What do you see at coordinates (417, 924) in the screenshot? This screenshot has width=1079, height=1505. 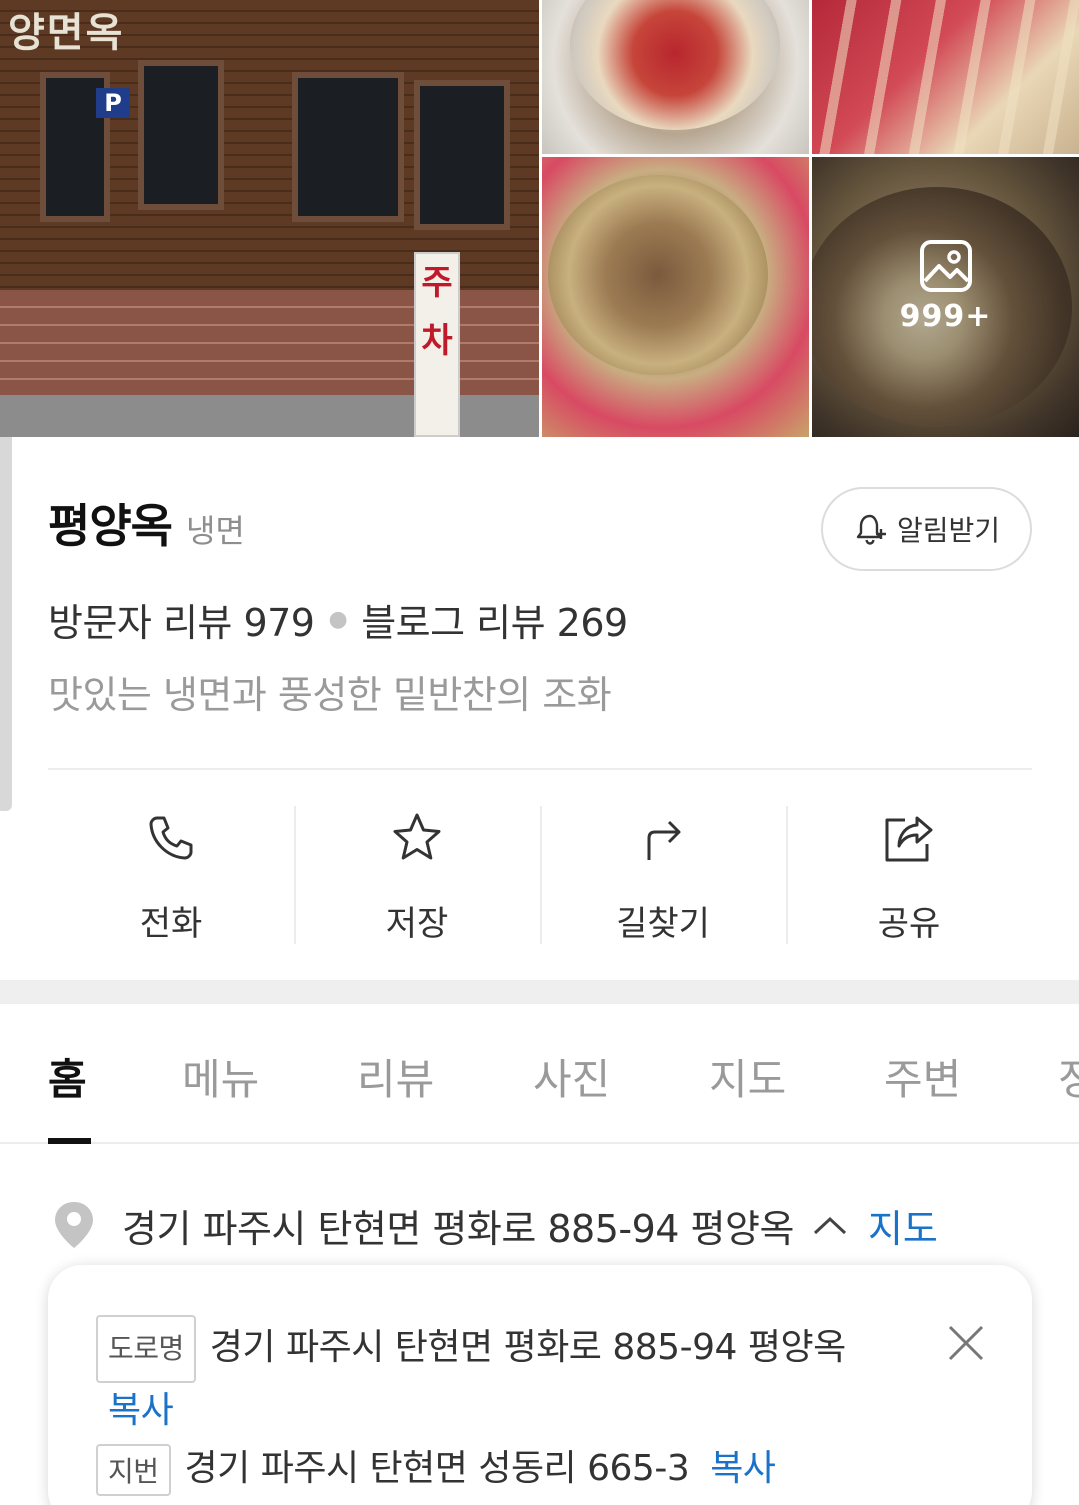 I see `save-label: 저장` at bounding box center [417, 924].